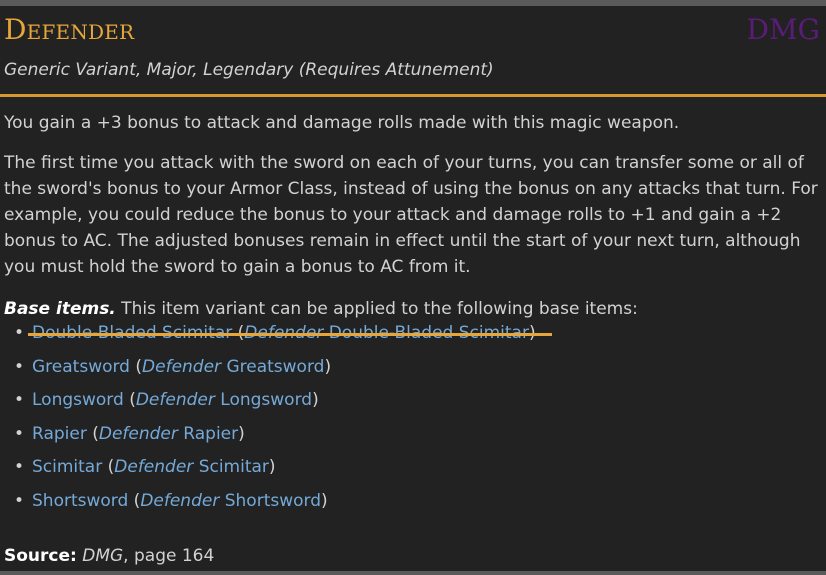  What do you see at coordinates (266, 400) in the screenshot?
I see `variant-item-link: Longsword` at bounding box center [266, 400].